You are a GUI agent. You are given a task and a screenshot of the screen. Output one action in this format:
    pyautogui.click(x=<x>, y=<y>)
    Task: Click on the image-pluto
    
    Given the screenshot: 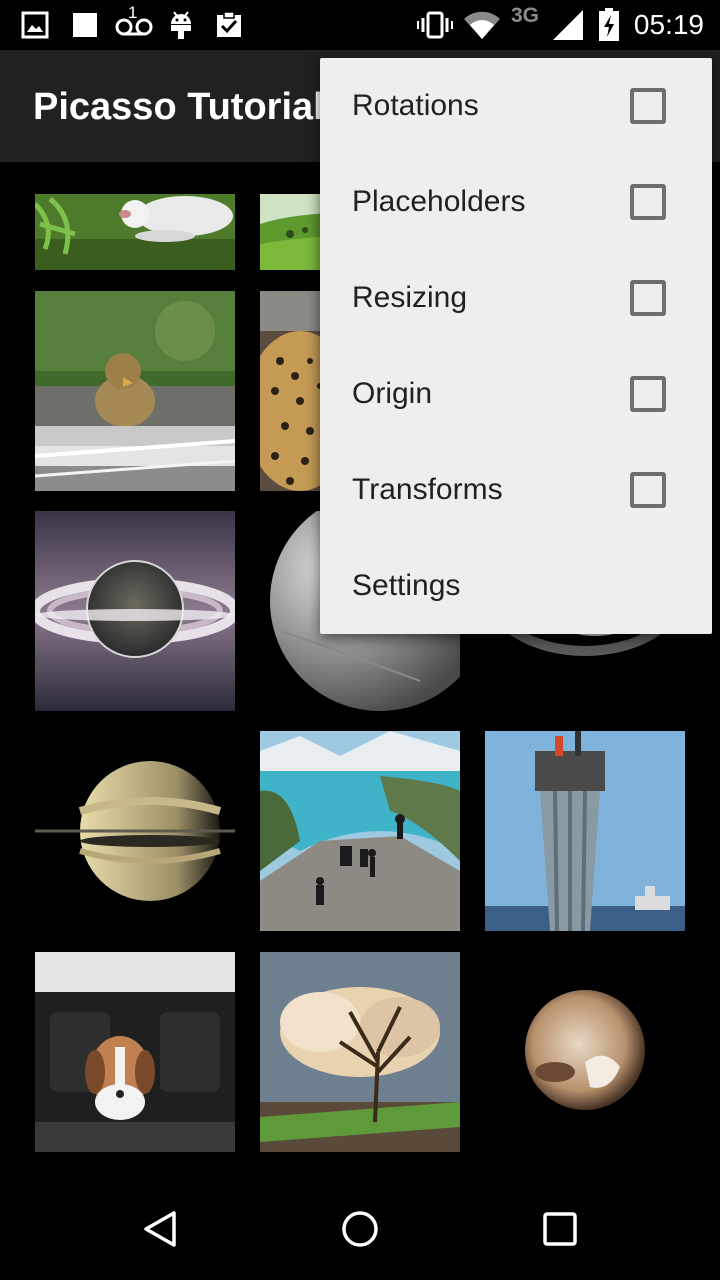 What is the action you would take?
    pyautogui.click(x=585, y=1052)
    